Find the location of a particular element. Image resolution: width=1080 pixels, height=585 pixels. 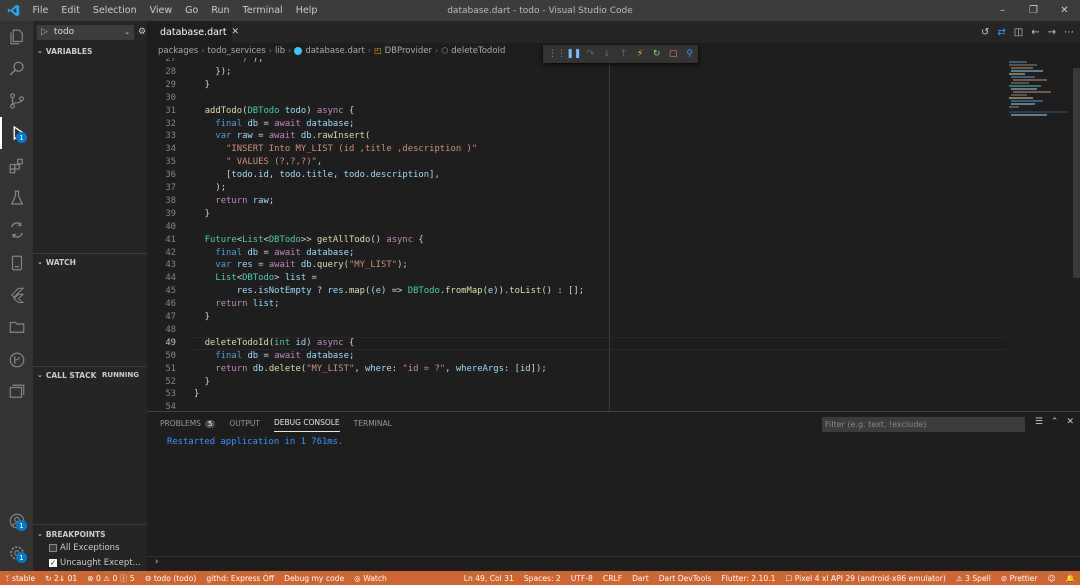

menu-file: File is located at coordinates (40, 10).